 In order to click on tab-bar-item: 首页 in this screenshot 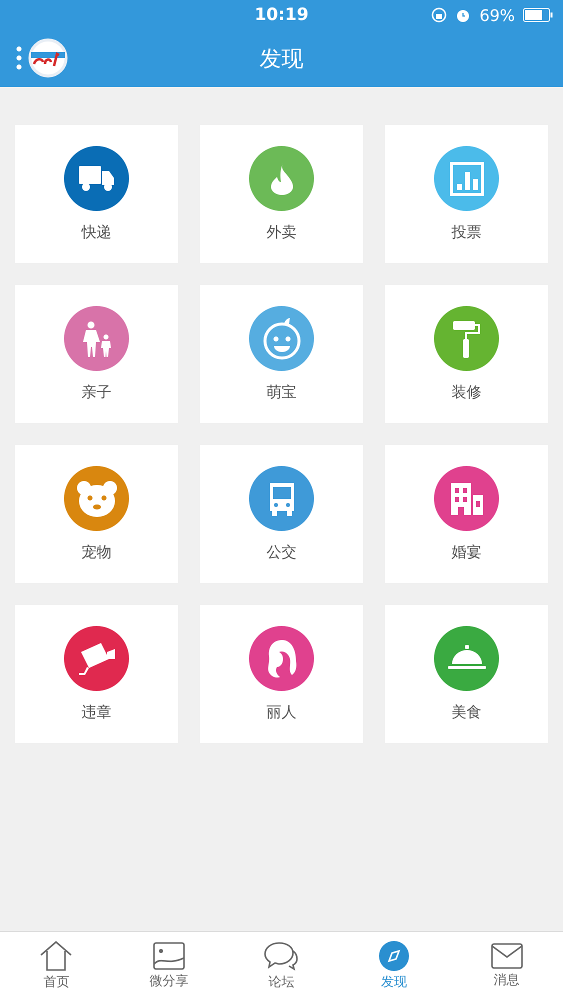, I will do `click(56, 966)`.